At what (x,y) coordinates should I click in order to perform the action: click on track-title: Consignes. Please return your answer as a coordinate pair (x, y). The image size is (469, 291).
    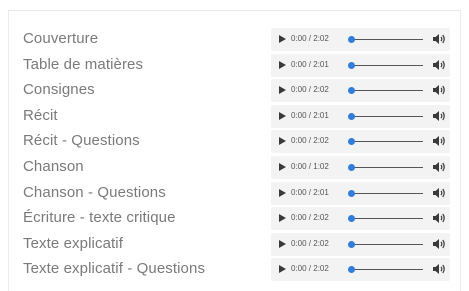
    Looking at the image, I should click on (59, 90).